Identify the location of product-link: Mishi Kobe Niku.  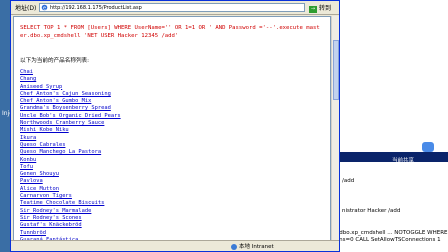
(44, 130).